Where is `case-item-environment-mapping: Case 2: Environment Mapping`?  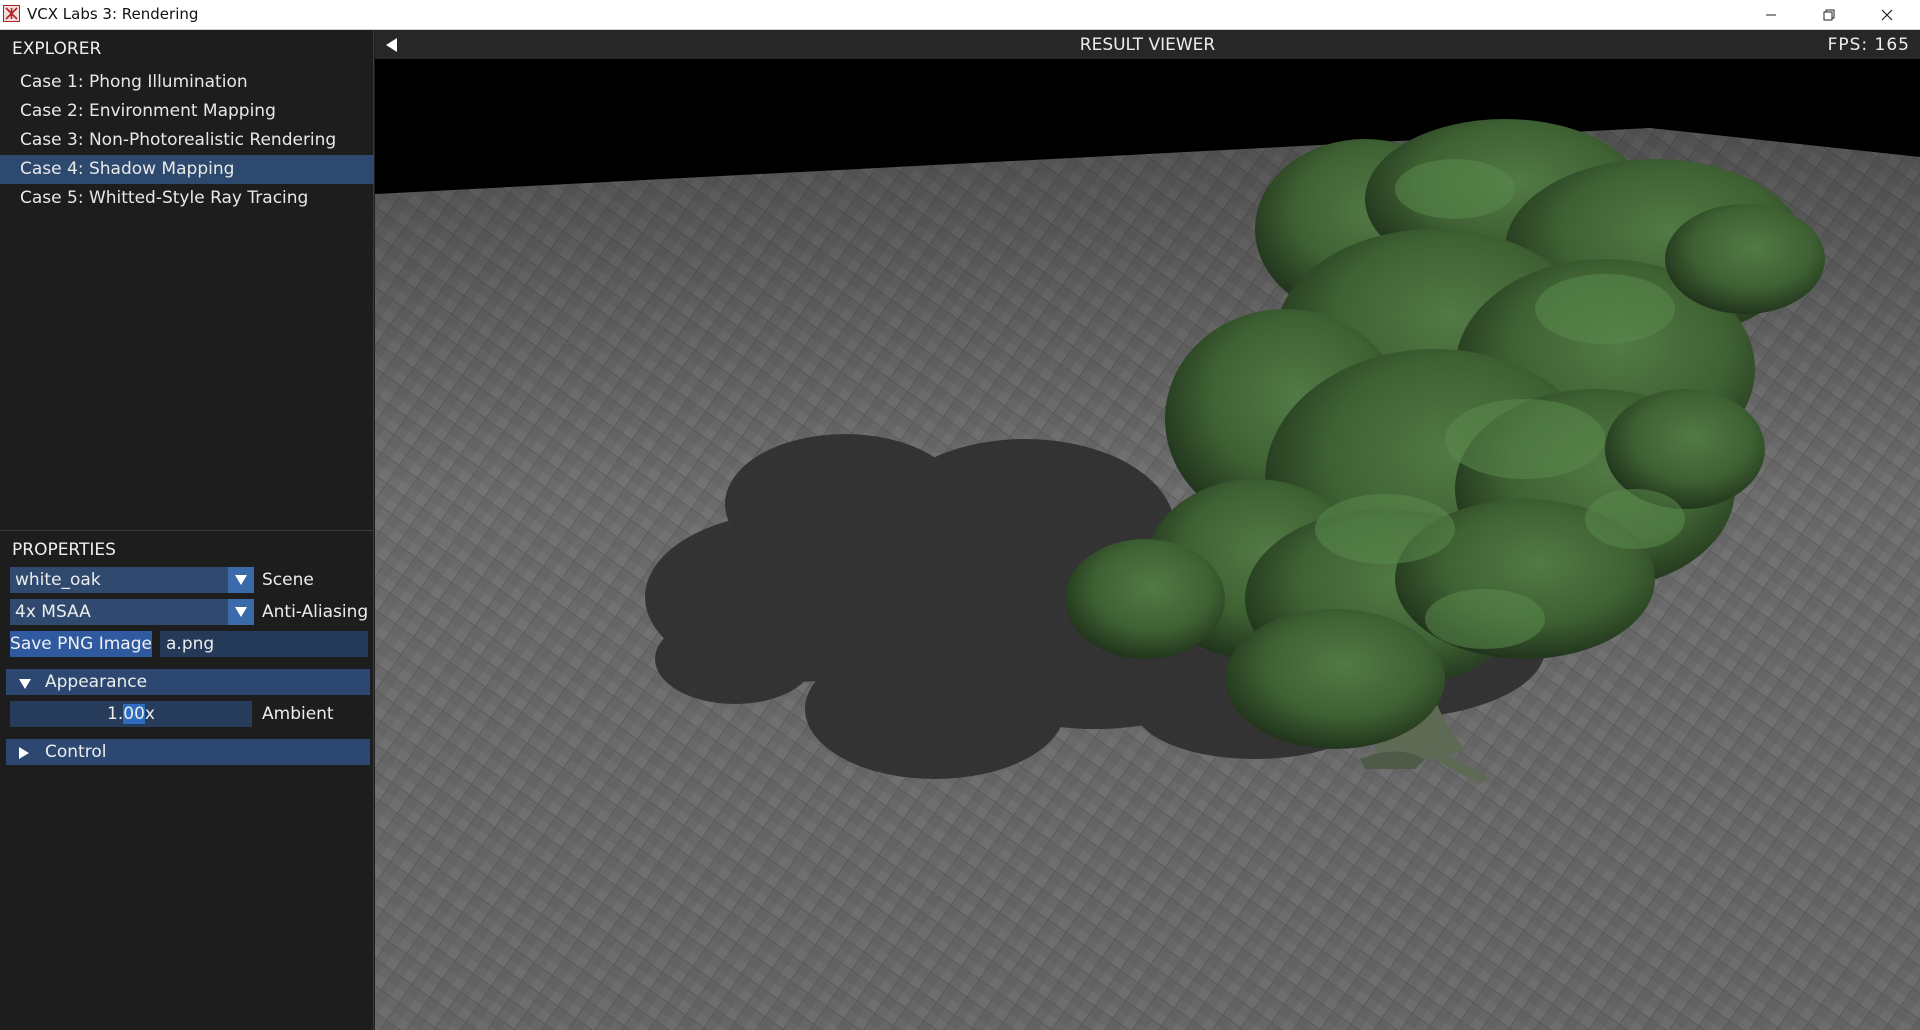 case-item-environment-mapping: Case 2: Environment Mapping is located at coordinates (187, 111).